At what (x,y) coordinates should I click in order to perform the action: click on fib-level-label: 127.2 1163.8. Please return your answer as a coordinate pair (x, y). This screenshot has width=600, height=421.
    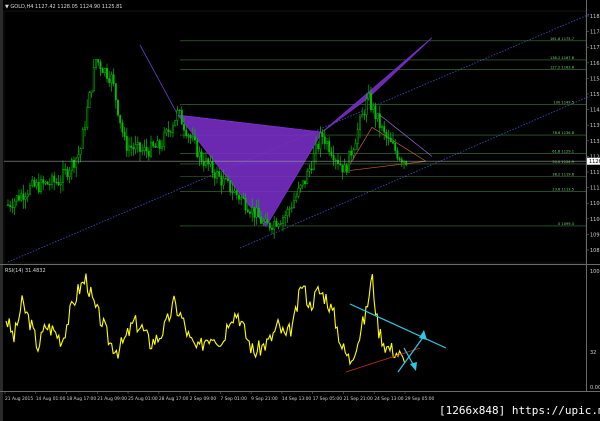
    Looking at the image, I should click on (562, 68).